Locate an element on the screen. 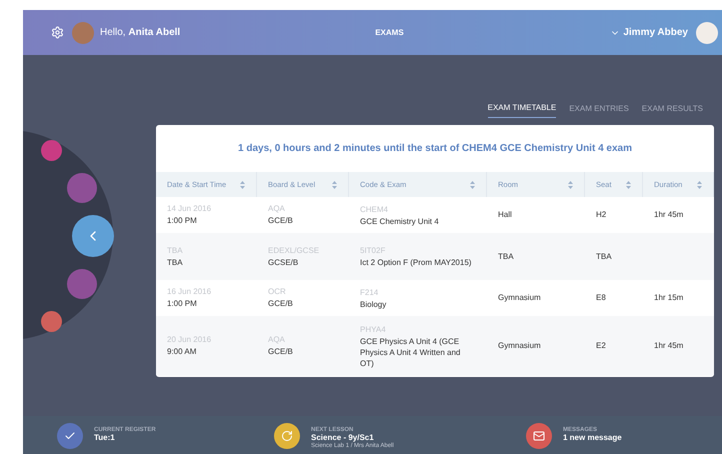 The height and width of the screenshot is (454, 722). exam-date: 14 Jun 2016 is located at coordinates (189, 209).